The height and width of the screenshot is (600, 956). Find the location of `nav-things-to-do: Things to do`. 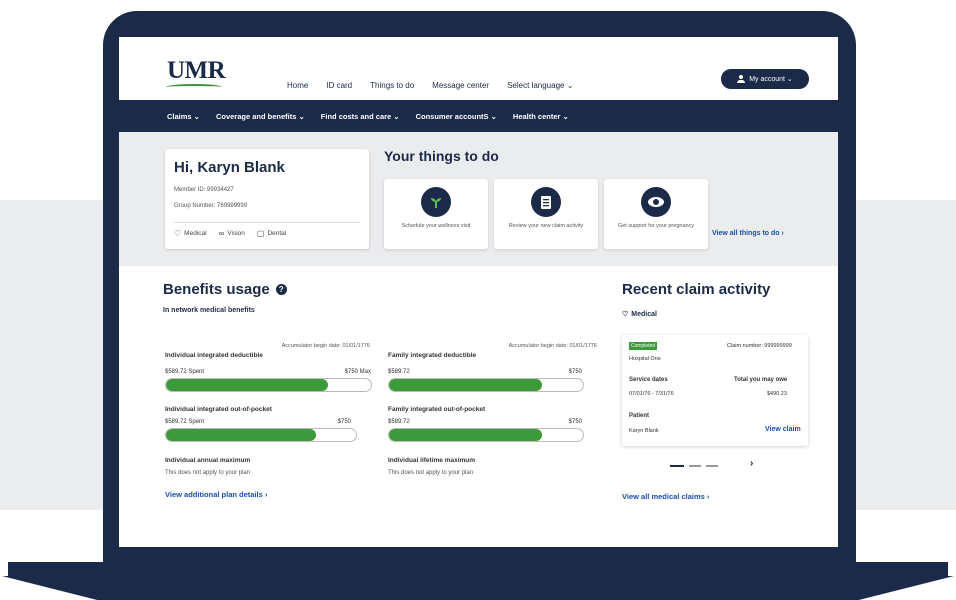

nav-things-to-do: Things to do is located at coordinates (392, 85).